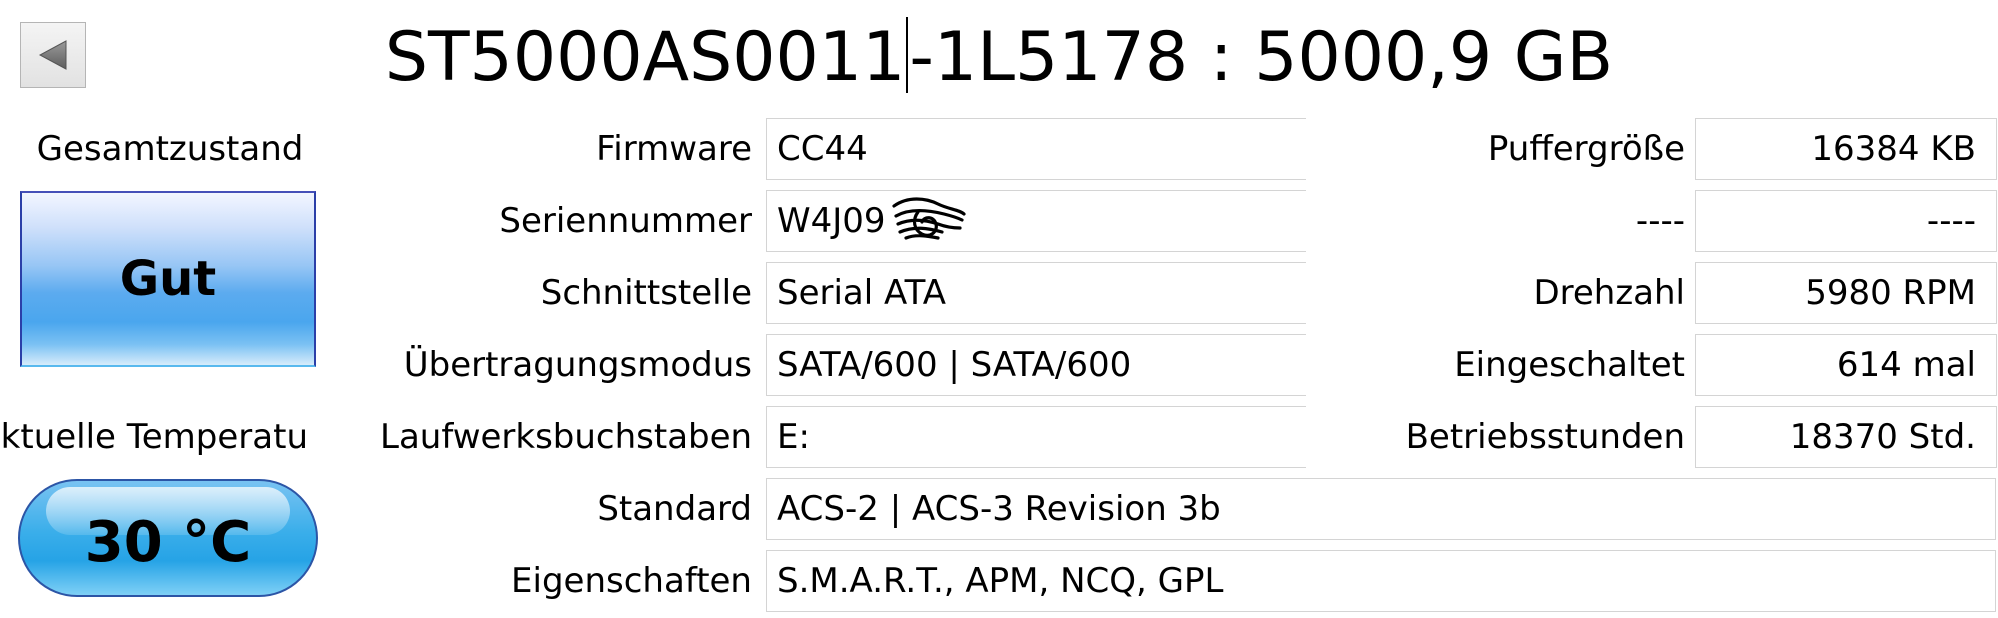 The height and width of the screenshot is (618, 1998). What do you see at coordinates (566, 437) in the screenshot?
I see `drive-letters-label: Laufwerksbuchstaben` at bounding box center [566, 437].